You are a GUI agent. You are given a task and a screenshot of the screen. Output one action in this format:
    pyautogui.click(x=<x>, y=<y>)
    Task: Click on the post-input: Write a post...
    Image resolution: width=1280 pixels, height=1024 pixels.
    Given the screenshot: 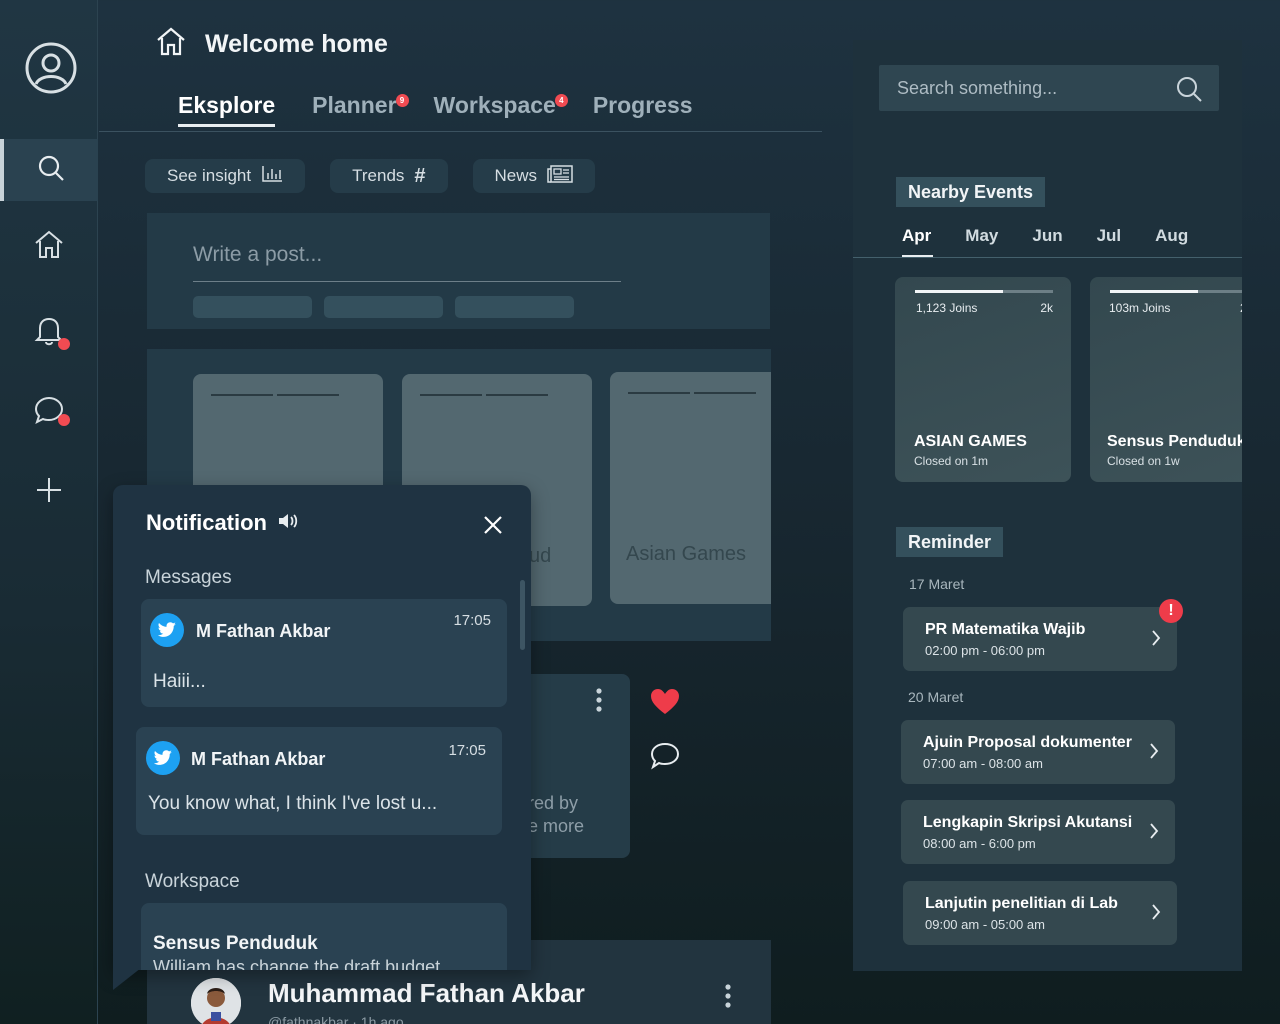 What is the action you would take?
    pyautogui.click(x=257, y=255)
    